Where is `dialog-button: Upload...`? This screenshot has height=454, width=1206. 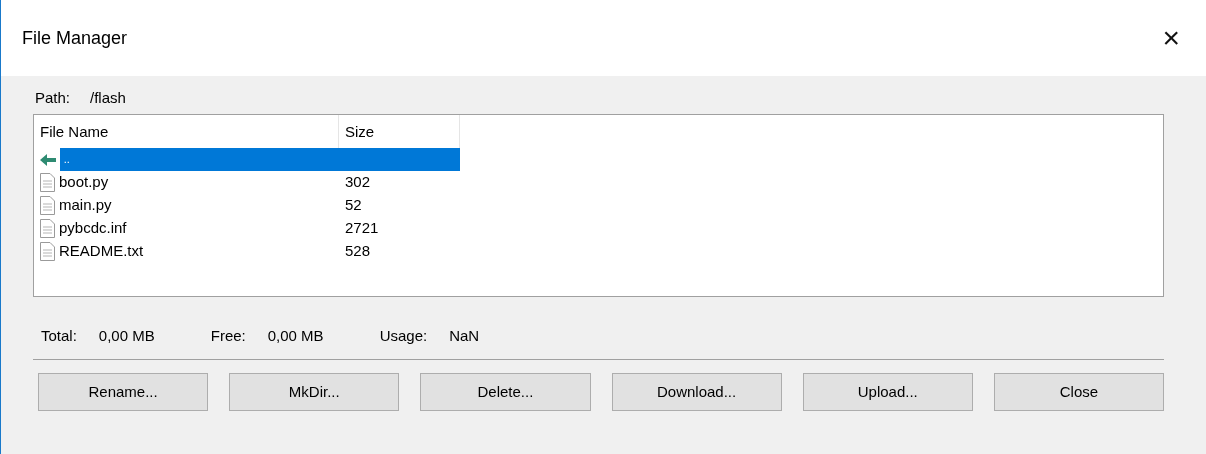 dialog-button: Upload... is located at coordinates (887, 392).